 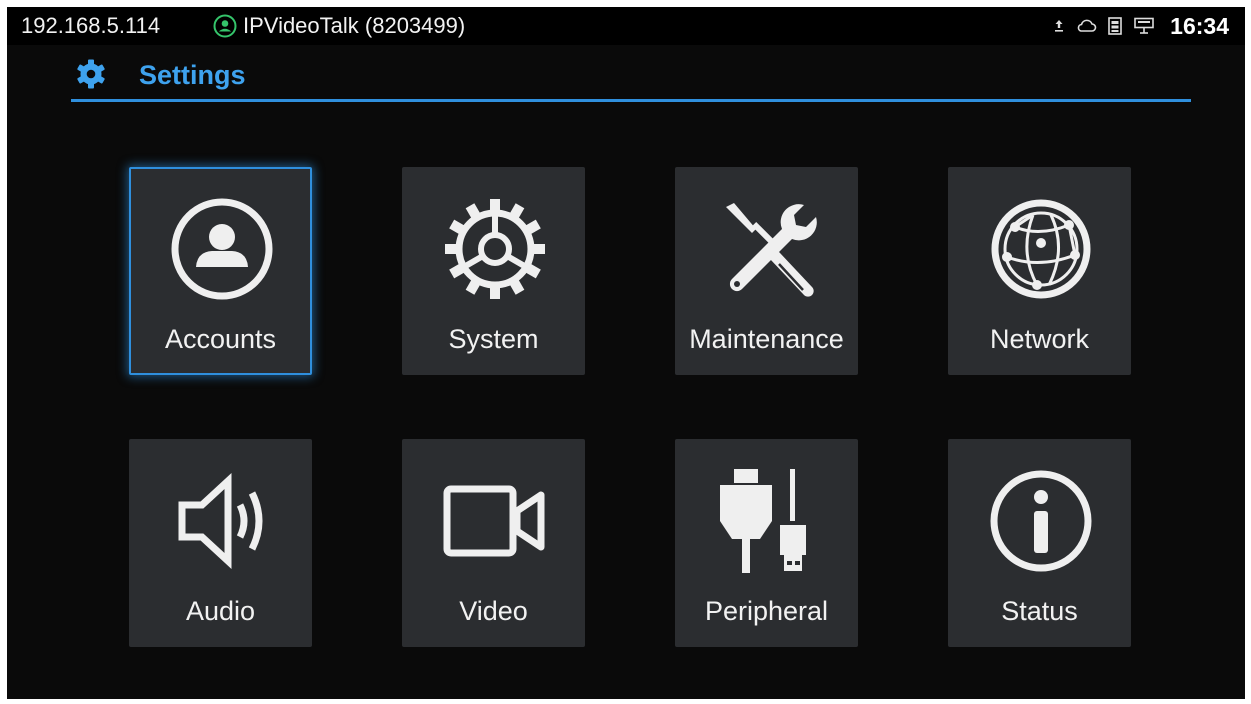 What do you see at coordinates (763, 521) in the screenshot?
I see `usb-icon` at bounding box center [763, 521].